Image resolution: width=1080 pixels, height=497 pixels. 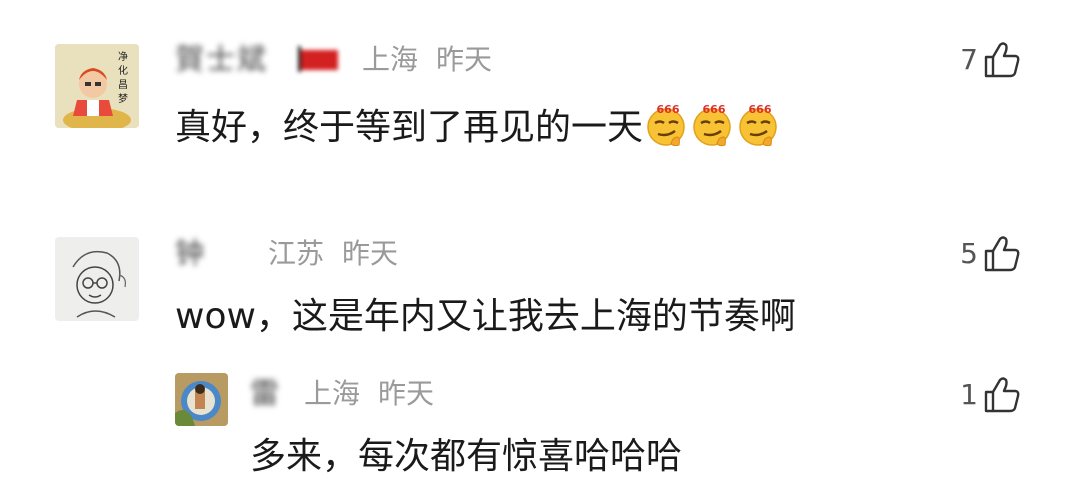 I want to click on like-button: 1, so click(x=991, y=395).